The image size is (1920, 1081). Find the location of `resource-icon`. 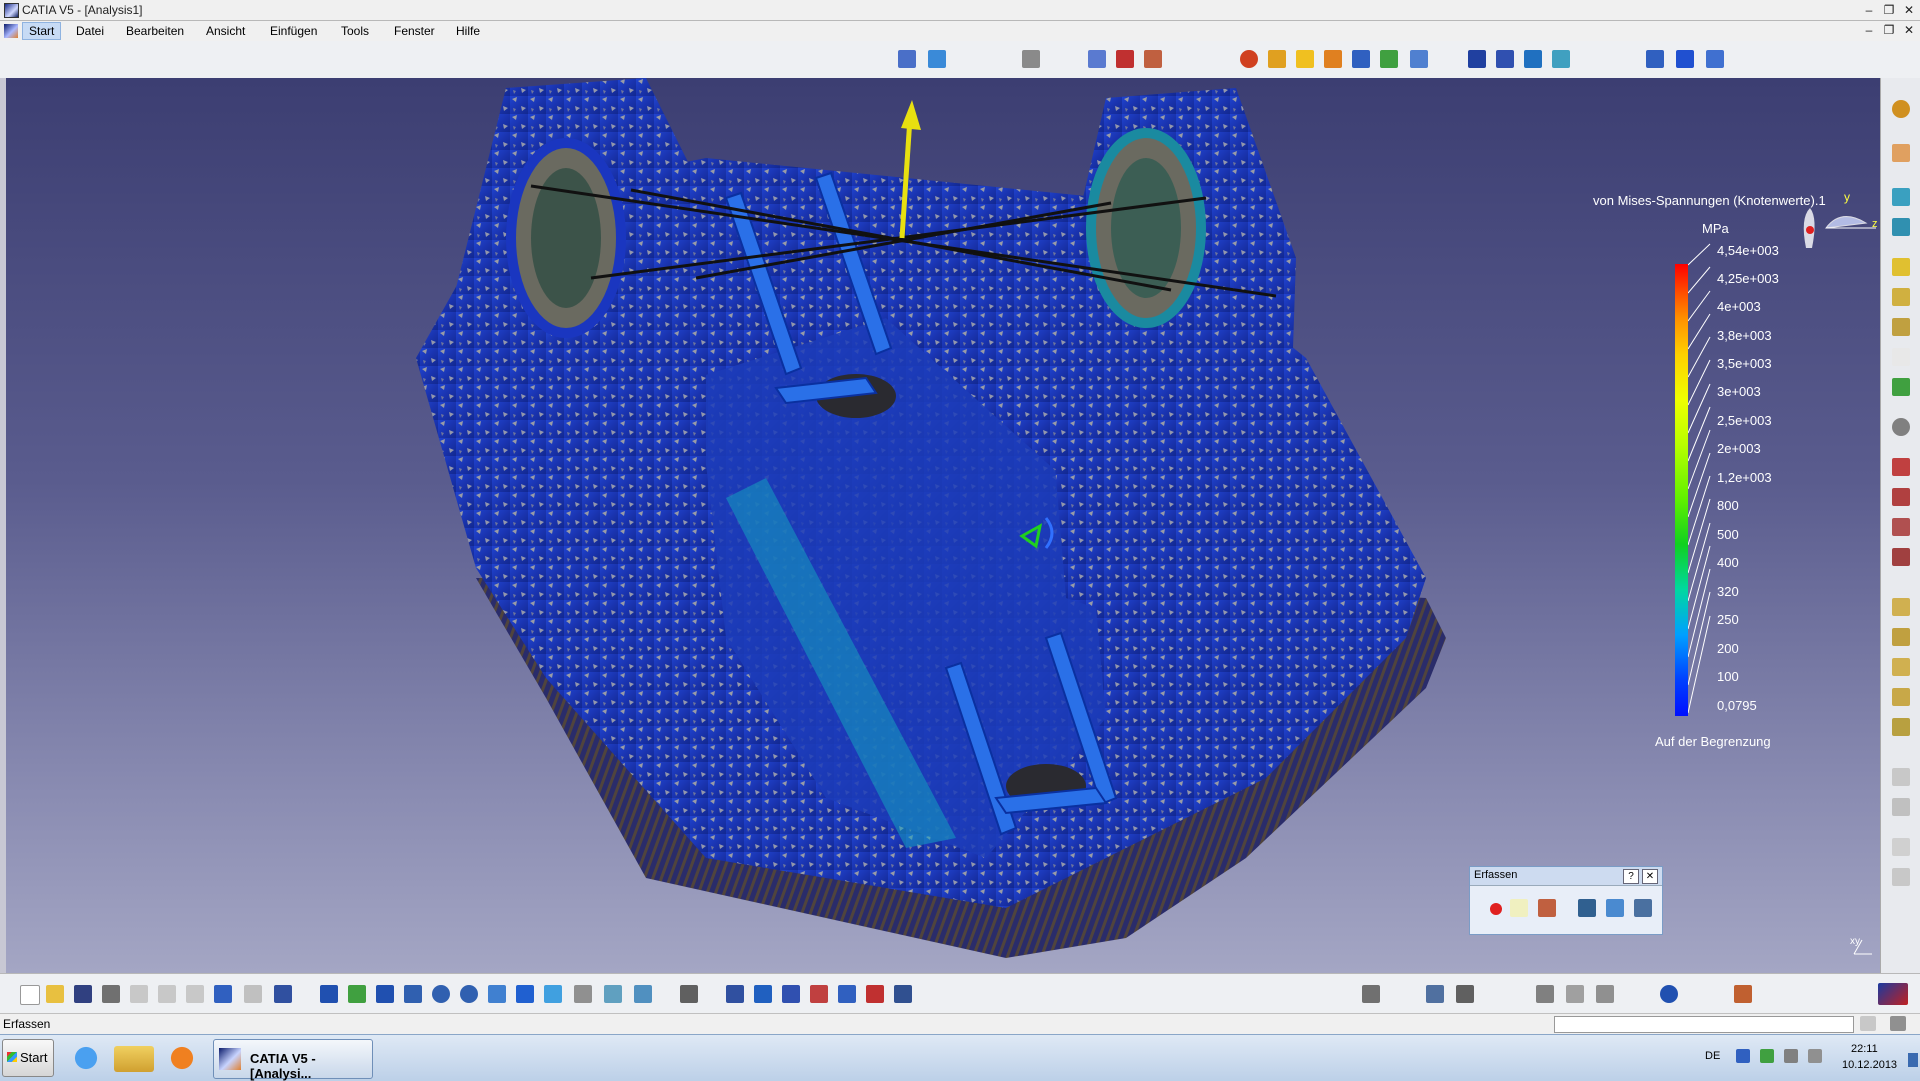

resource-icon is located at coordinates (1743, 994).